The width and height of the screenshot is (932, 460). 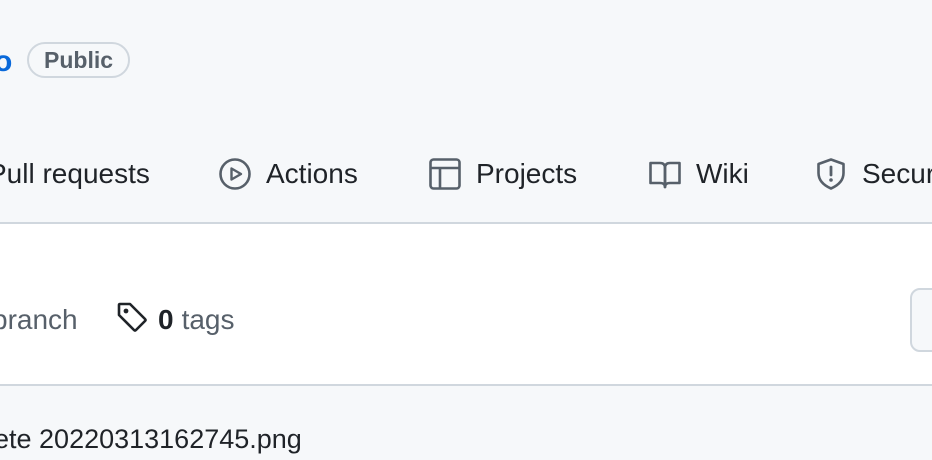 What do you see at coordinates (921, 320) in the screenshot?
I see `go-to-file-button` at bounding box center [921, 320].